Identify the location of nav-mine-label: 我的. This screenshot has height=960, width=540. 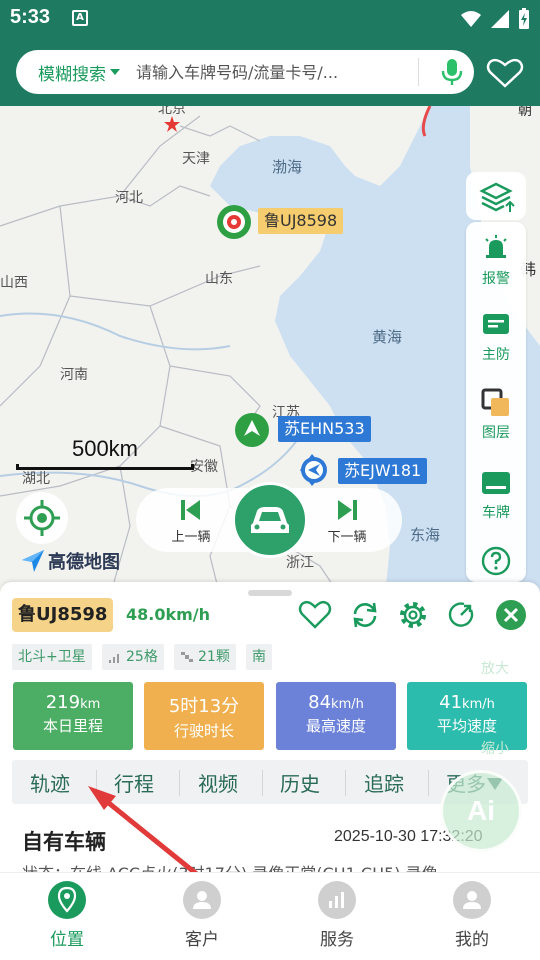
(472, 940).